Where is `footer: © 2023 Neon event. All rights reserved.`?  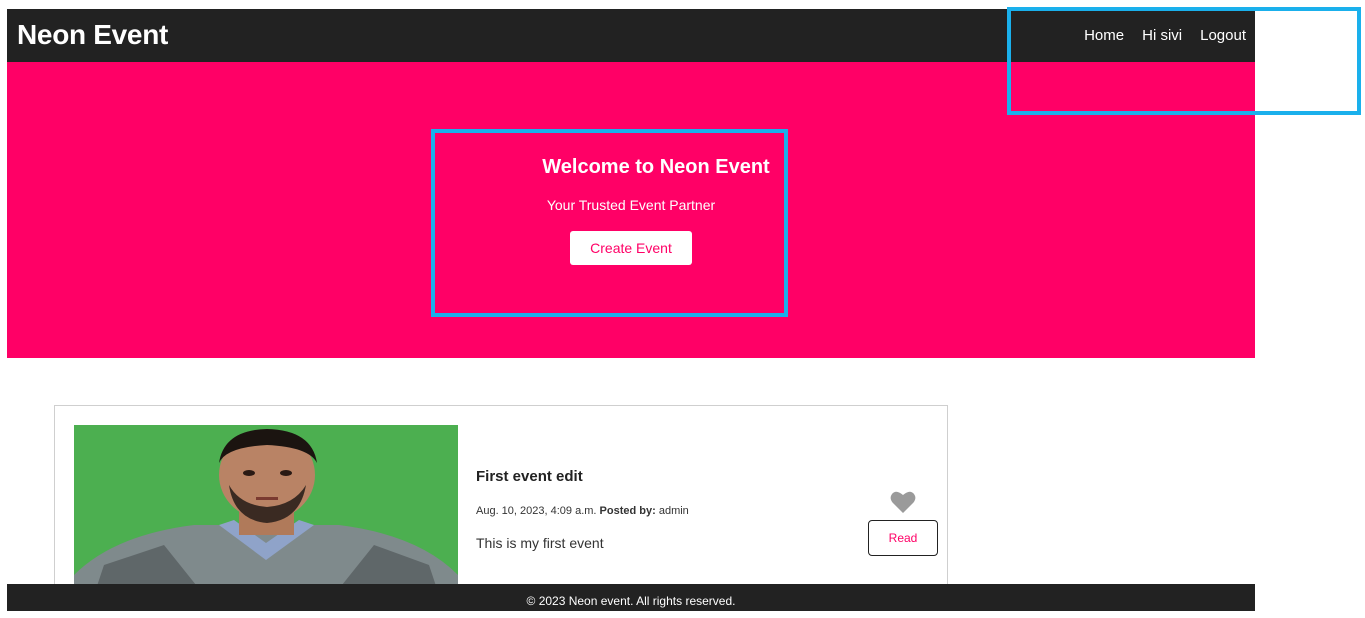
footer: © 2023 Neon event. All rights reserved. is located at coordinates (631, 597).